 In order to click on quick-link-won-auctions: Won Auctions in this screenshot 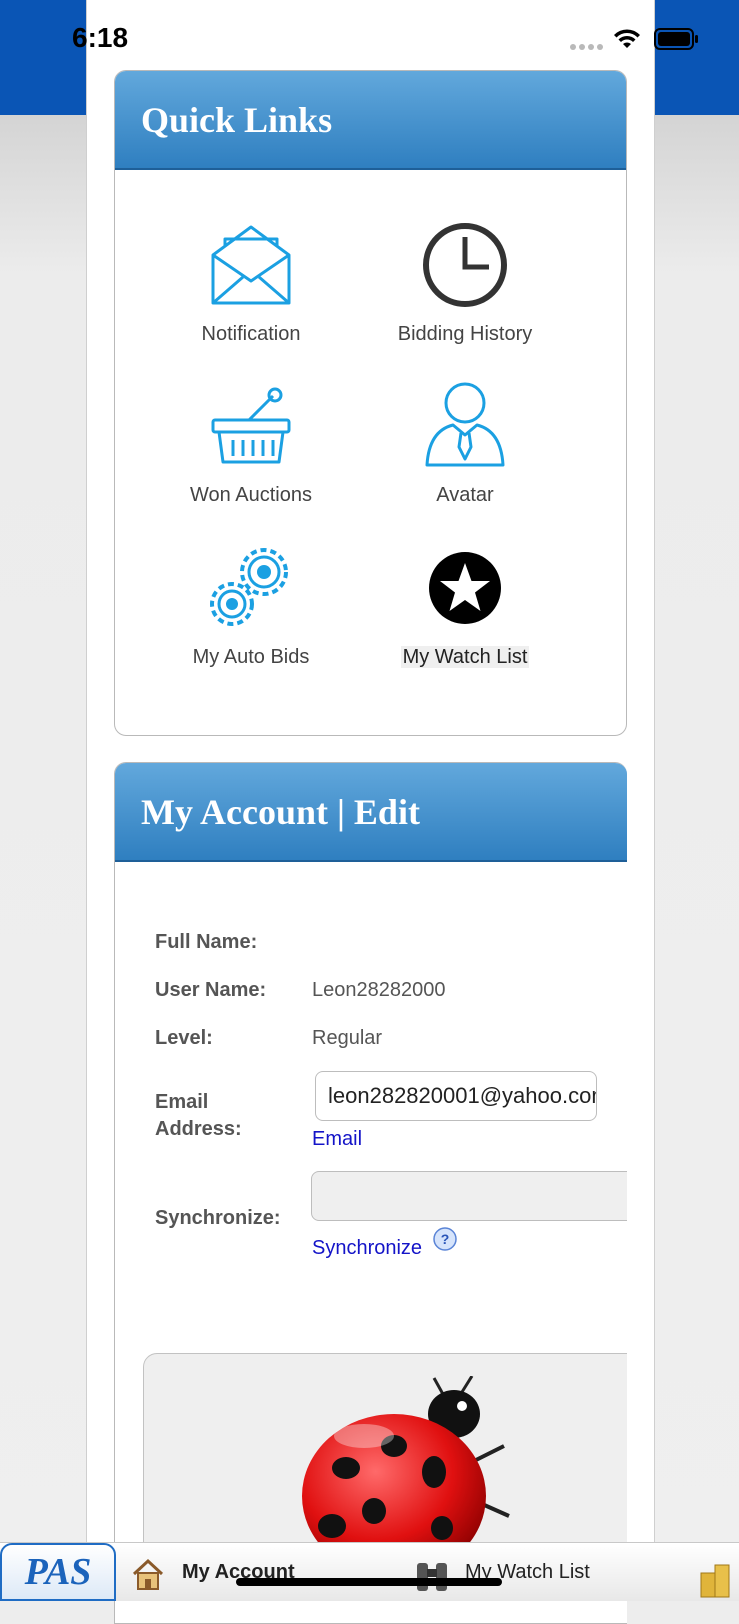, I will do `click(251, 451)`.